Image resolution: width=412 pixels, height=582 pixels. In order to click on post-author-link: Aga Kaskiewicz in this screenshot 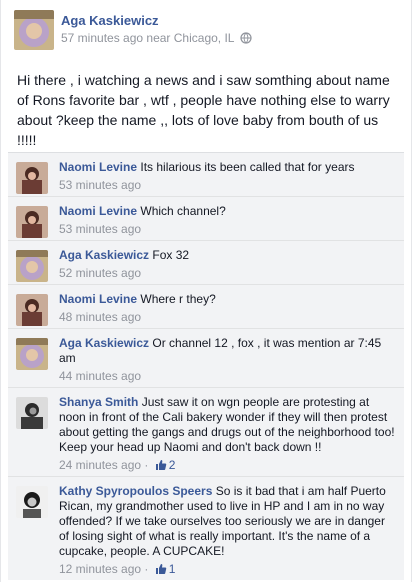, I will do `click(110, 20)`.